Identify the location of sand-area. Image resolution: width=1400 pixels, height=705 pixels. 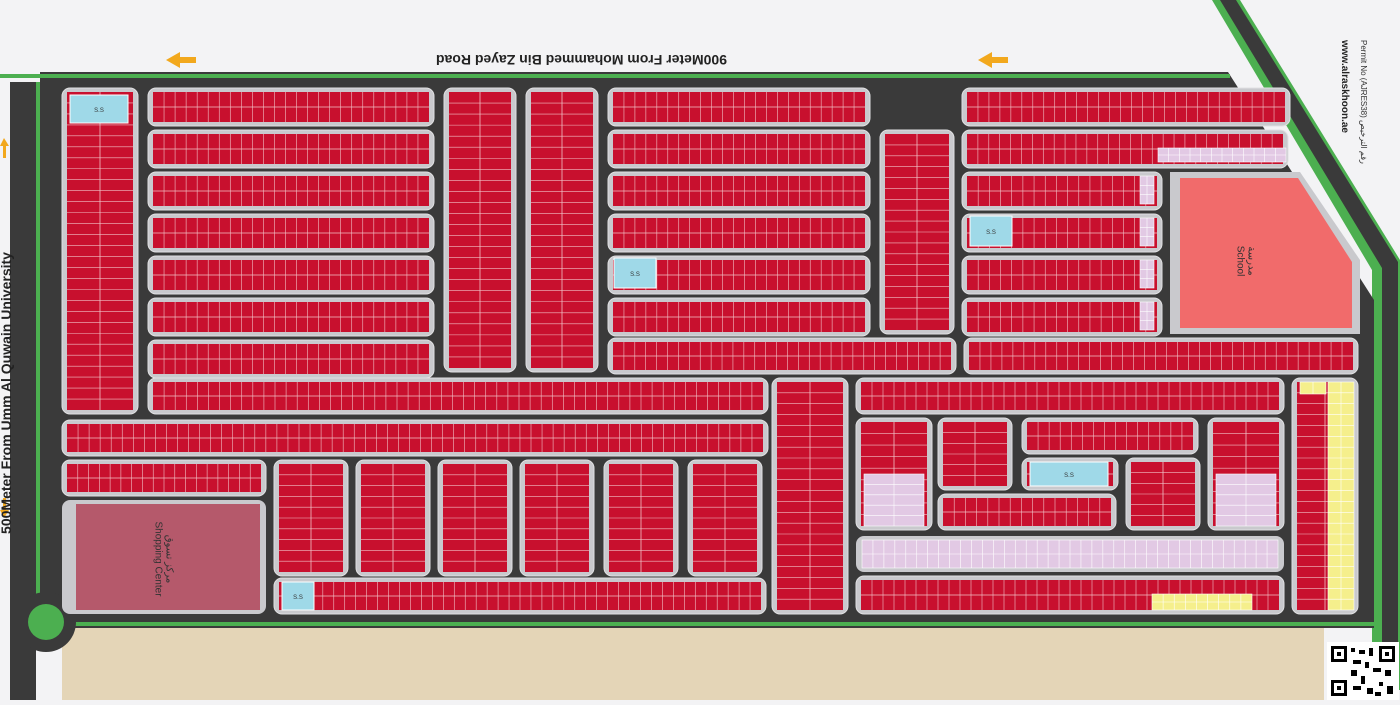
(693, 664).